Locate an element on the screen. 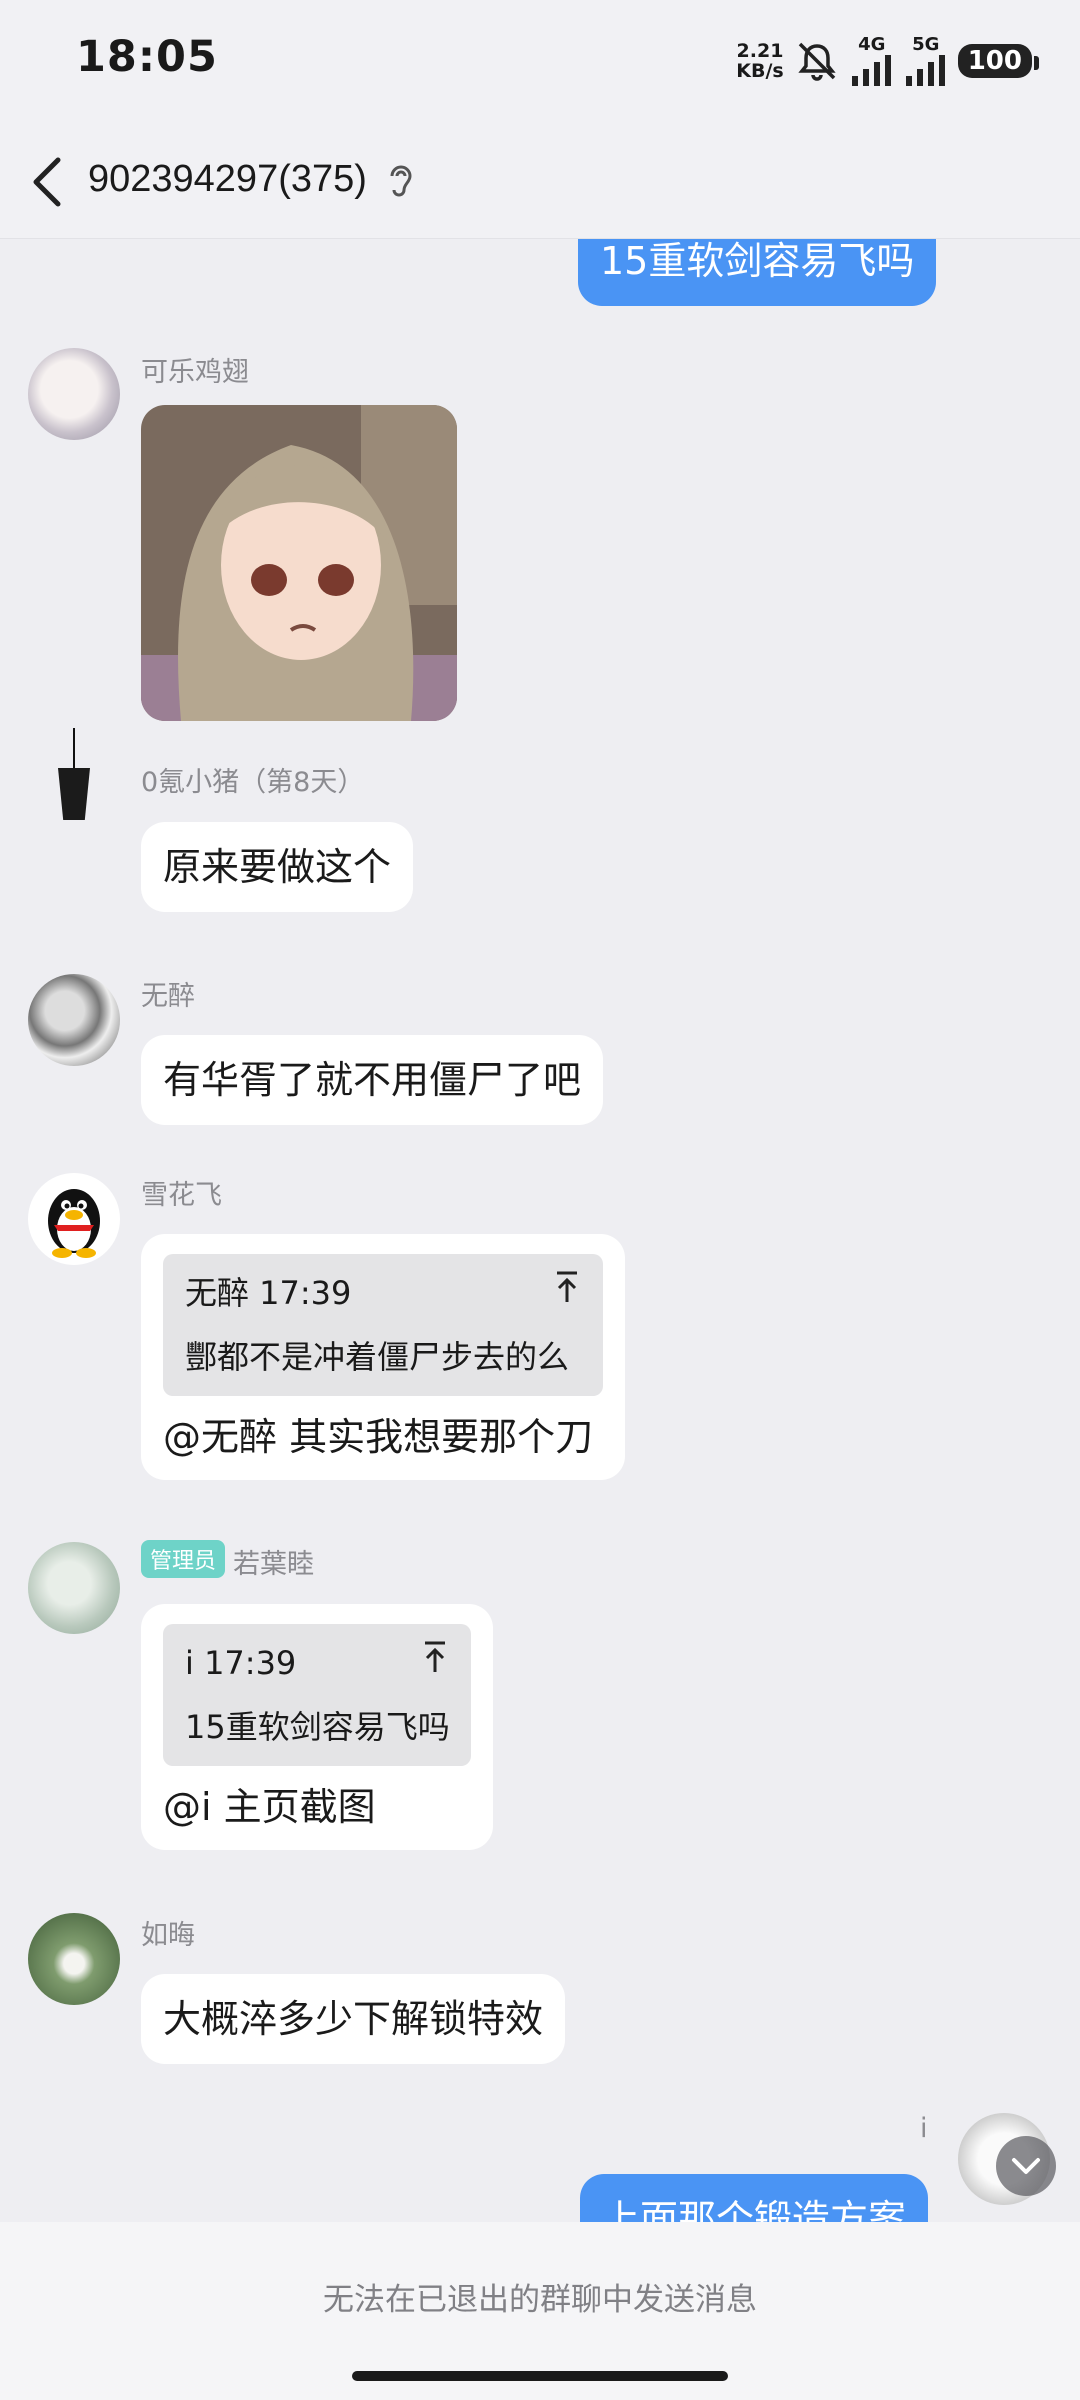 The width and height of the screenshot is (1080, 2400). quoted-message: i 17:39 15重软剑容易飞吗 is located at coordinates (317, 1695).